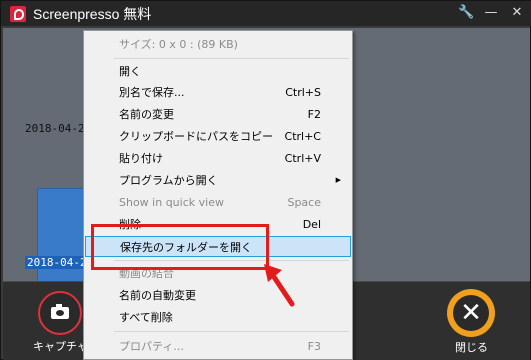 This screenshot has height=360, width=531. Describe the element at coordinates (338, 180) in the screenshot. I see `submenu-arrow-icon: ▶` at that location.